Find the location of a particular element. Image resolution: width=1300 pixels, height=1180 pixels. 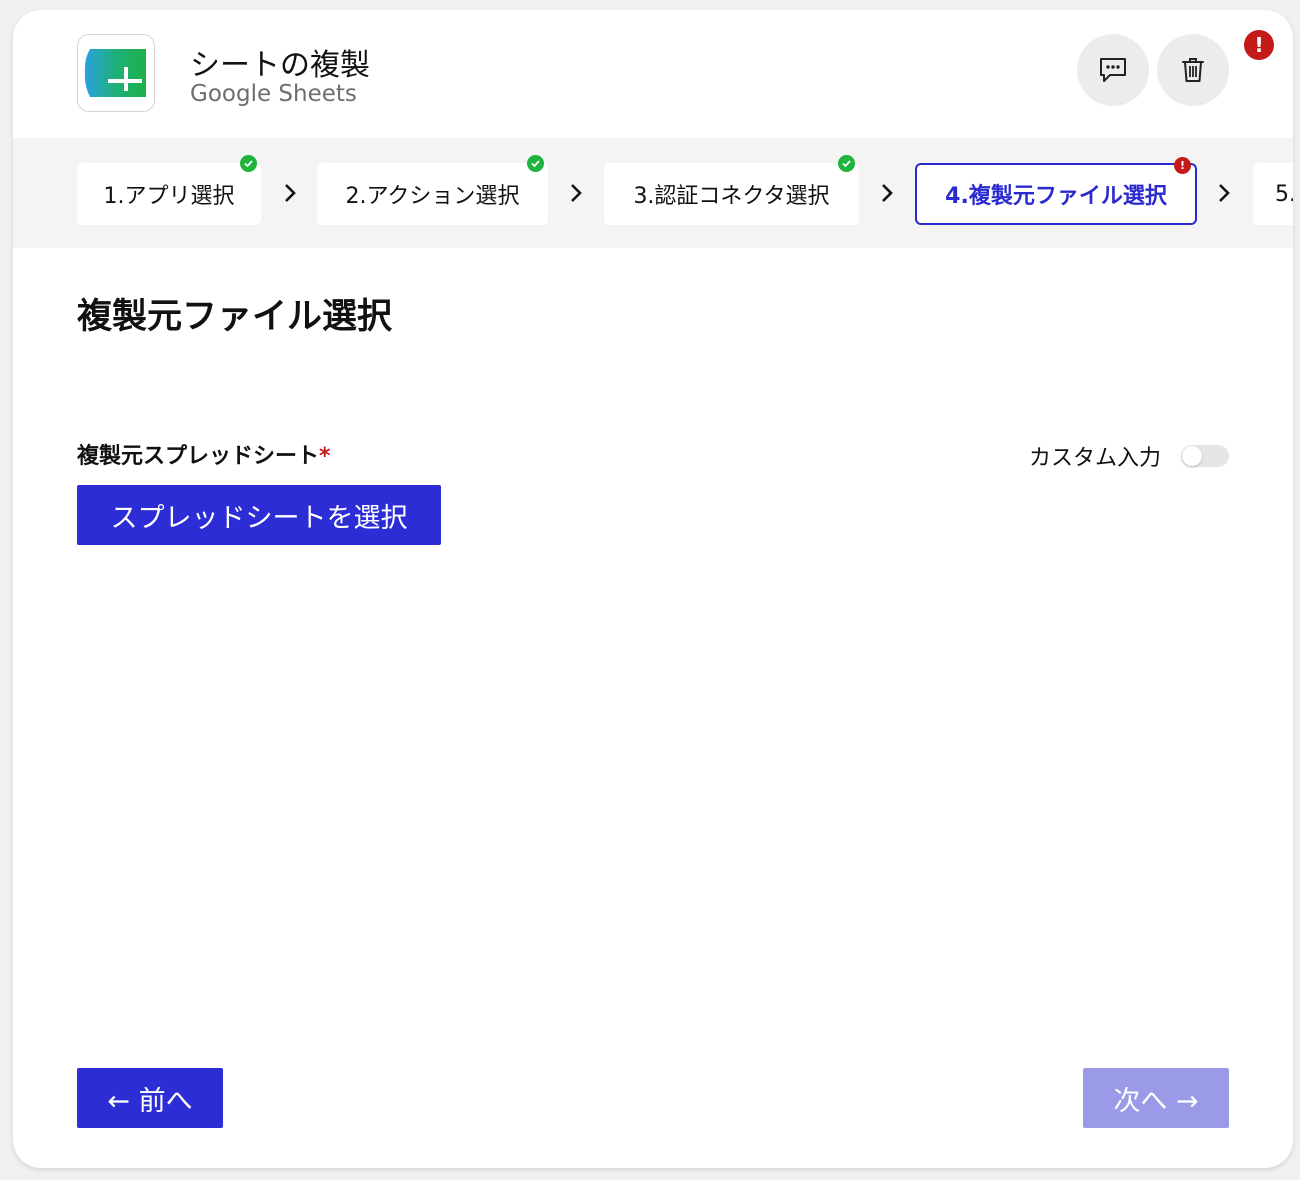

required-mark: * is located at coordinates (325, 456).